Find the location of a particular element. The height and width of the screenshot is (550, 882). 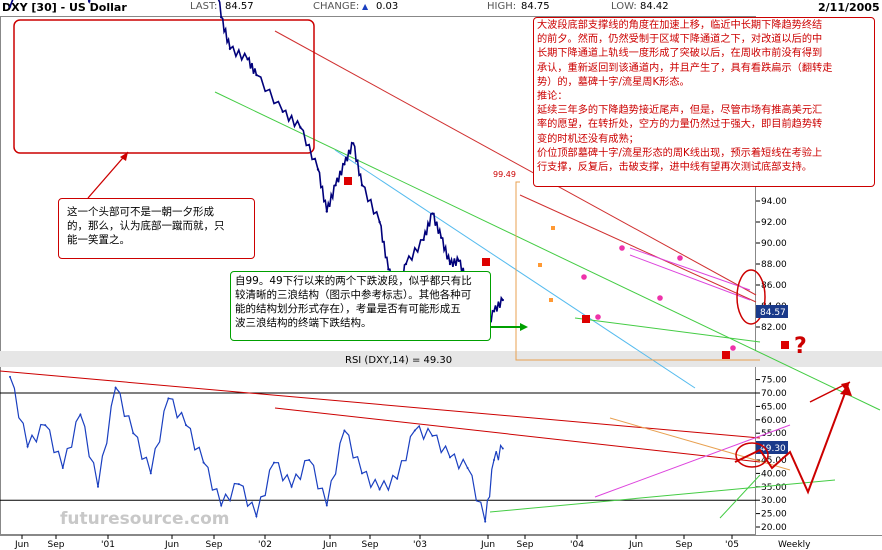

rsi-y-tick-label: 75.00 is located at coordinates (774, 381).